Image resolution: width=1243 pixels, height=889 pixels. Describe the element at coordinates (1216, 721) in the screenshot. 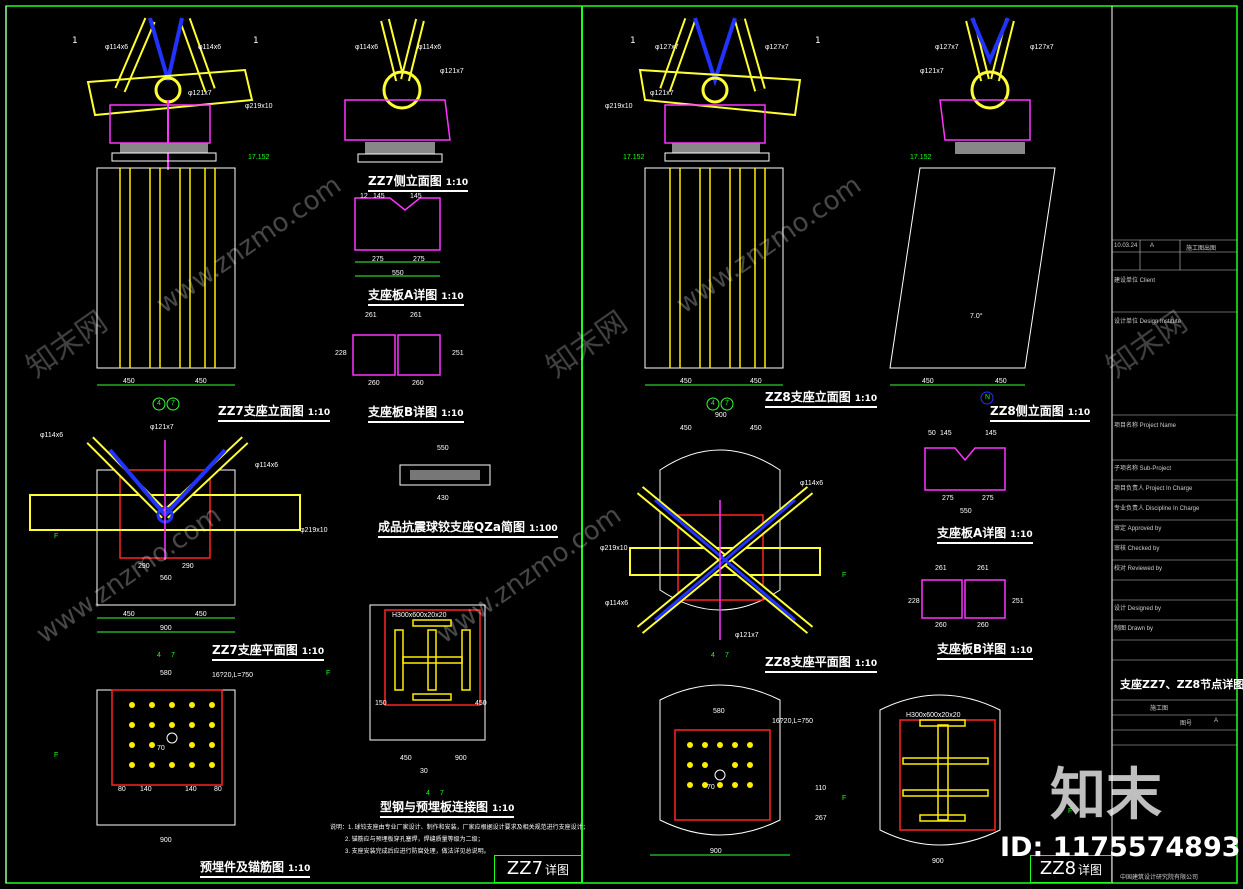

I see `sheet-number: A` at that location.